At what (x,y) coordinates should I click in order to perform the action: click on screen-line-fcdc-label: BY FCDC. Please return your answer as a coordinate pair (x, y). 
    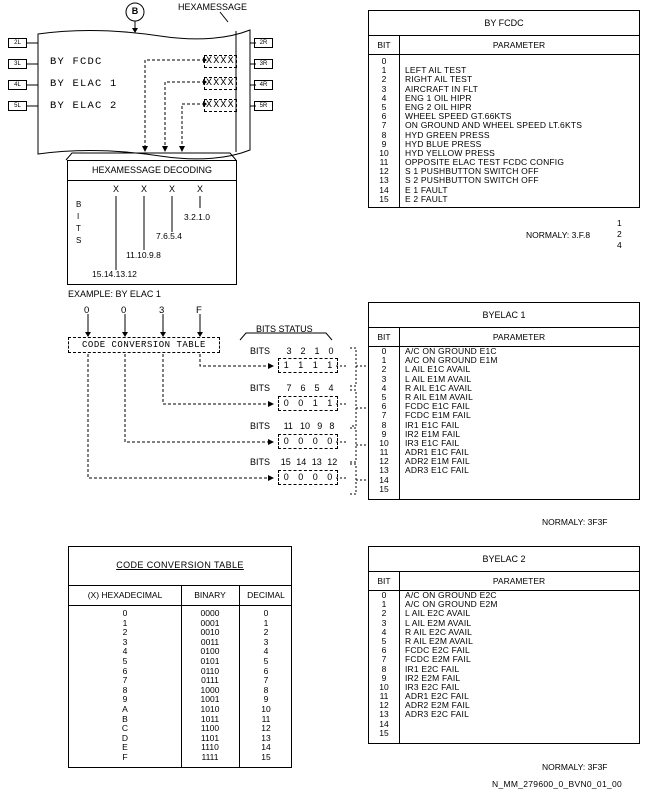
    Looking at the image, I should click on (76, 62).